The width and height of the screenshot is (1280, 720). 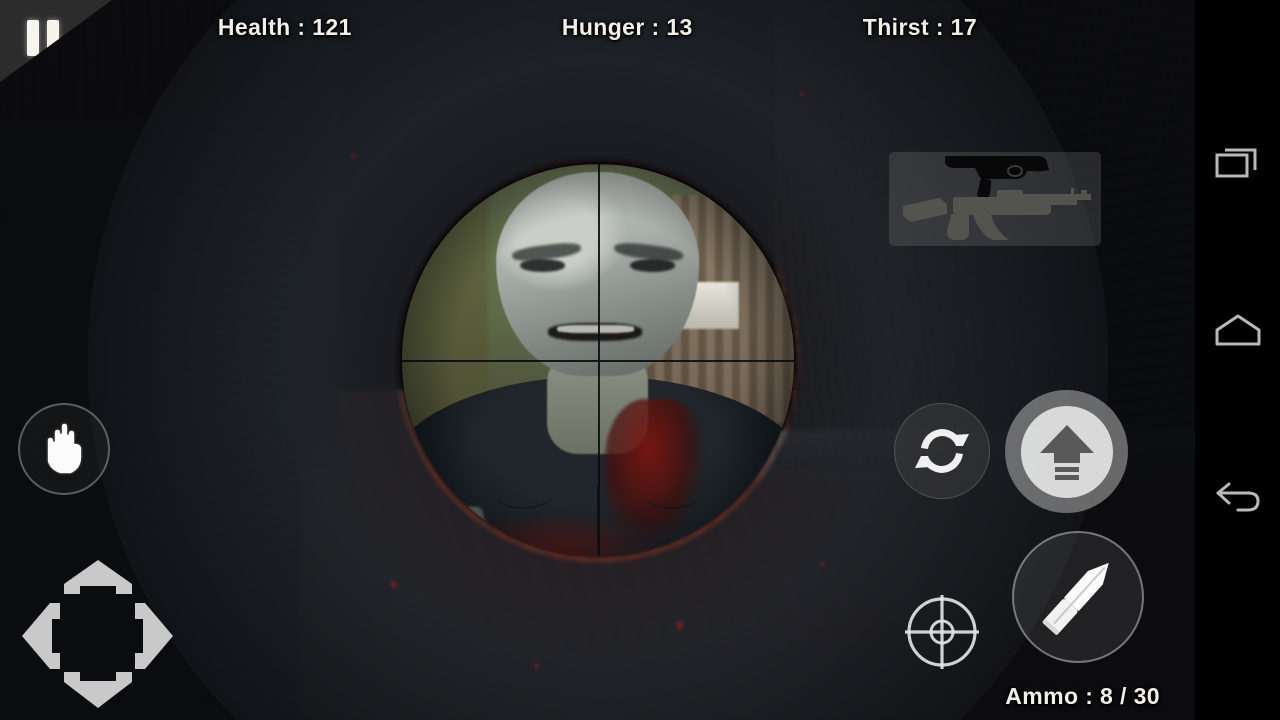 I want to click on recents-icon, so click(x=1235, y=163).